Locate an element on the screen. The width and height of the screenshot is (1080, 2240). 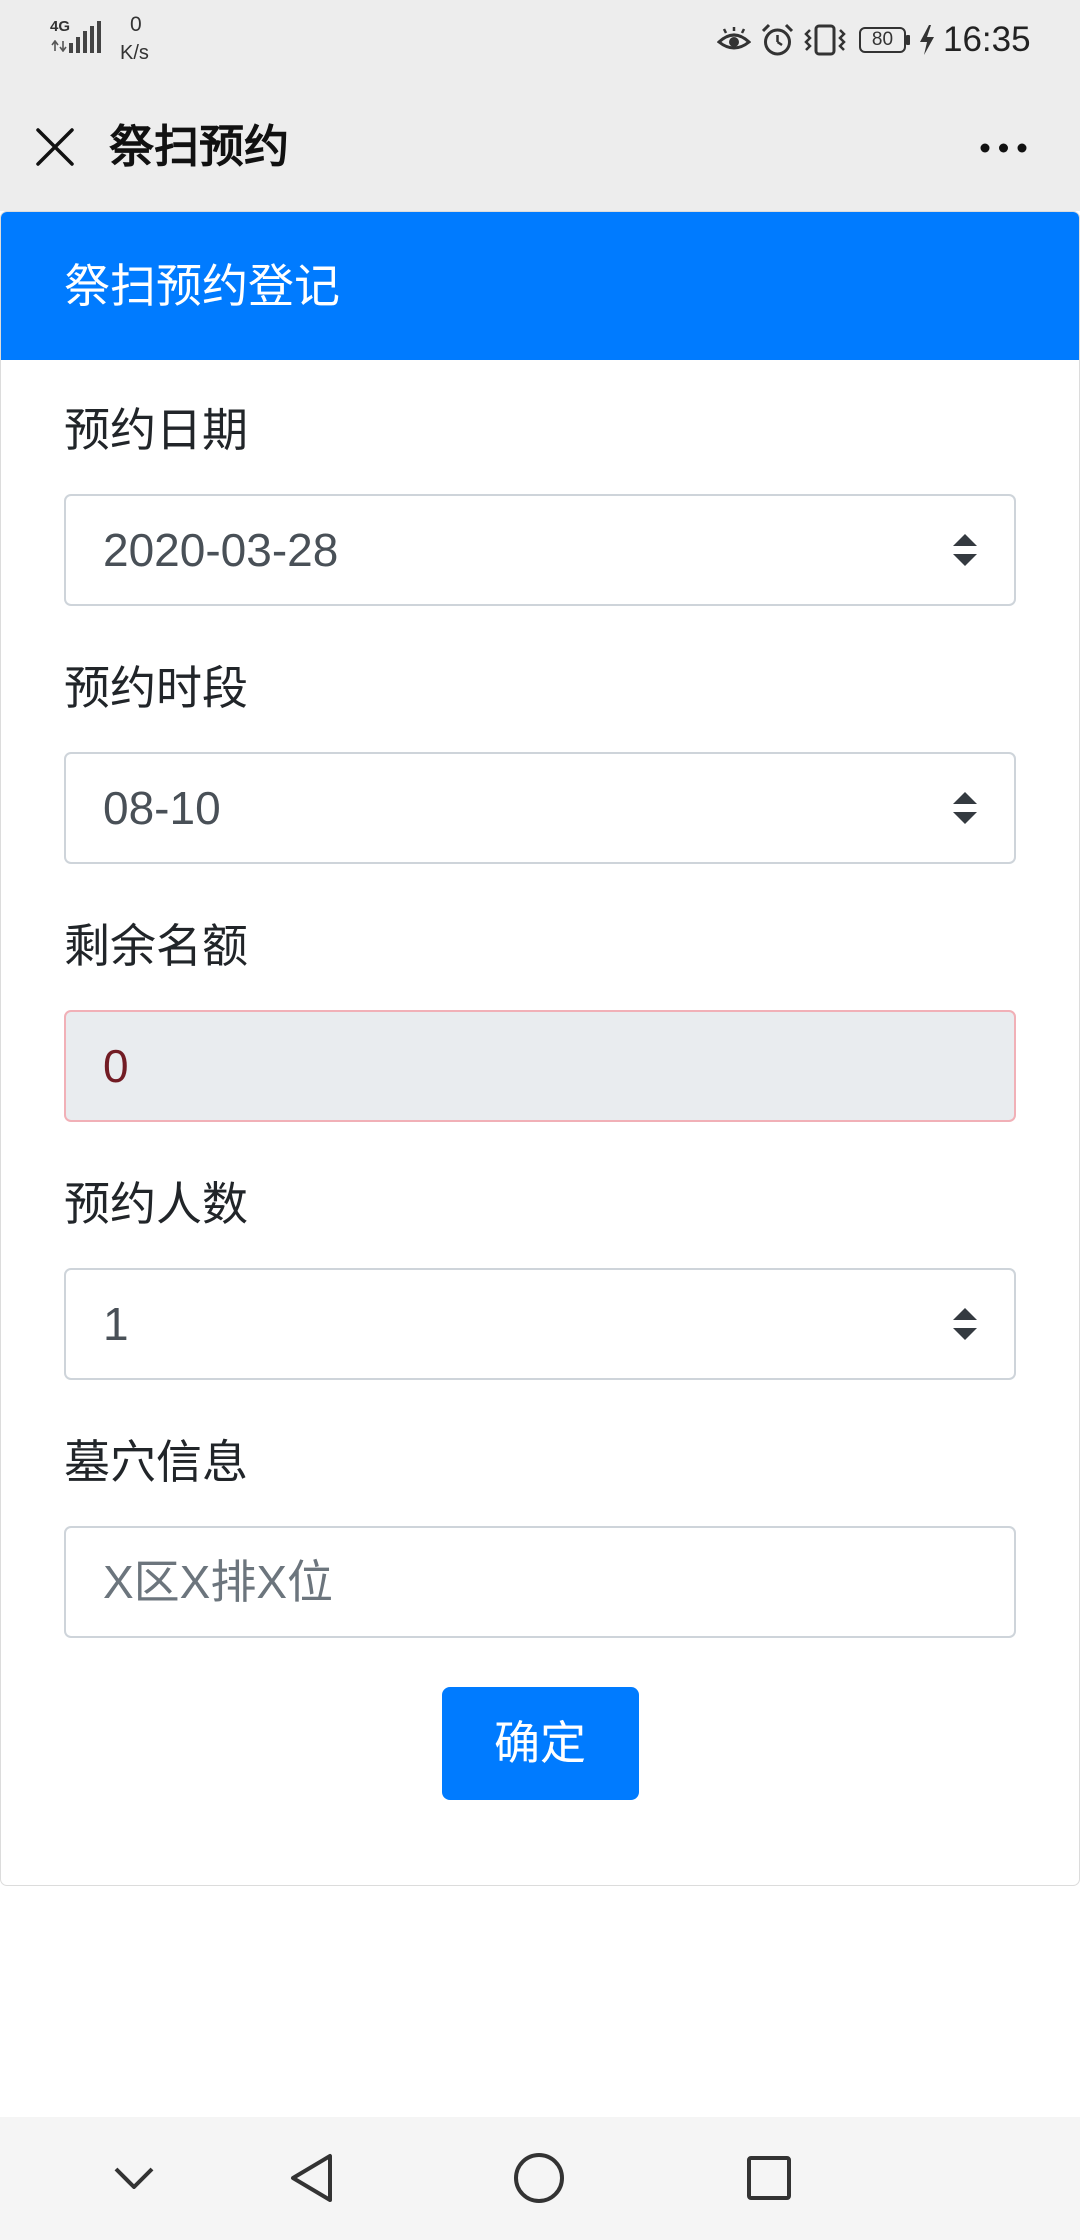
more-icon is located at coordinates (1003, 148).